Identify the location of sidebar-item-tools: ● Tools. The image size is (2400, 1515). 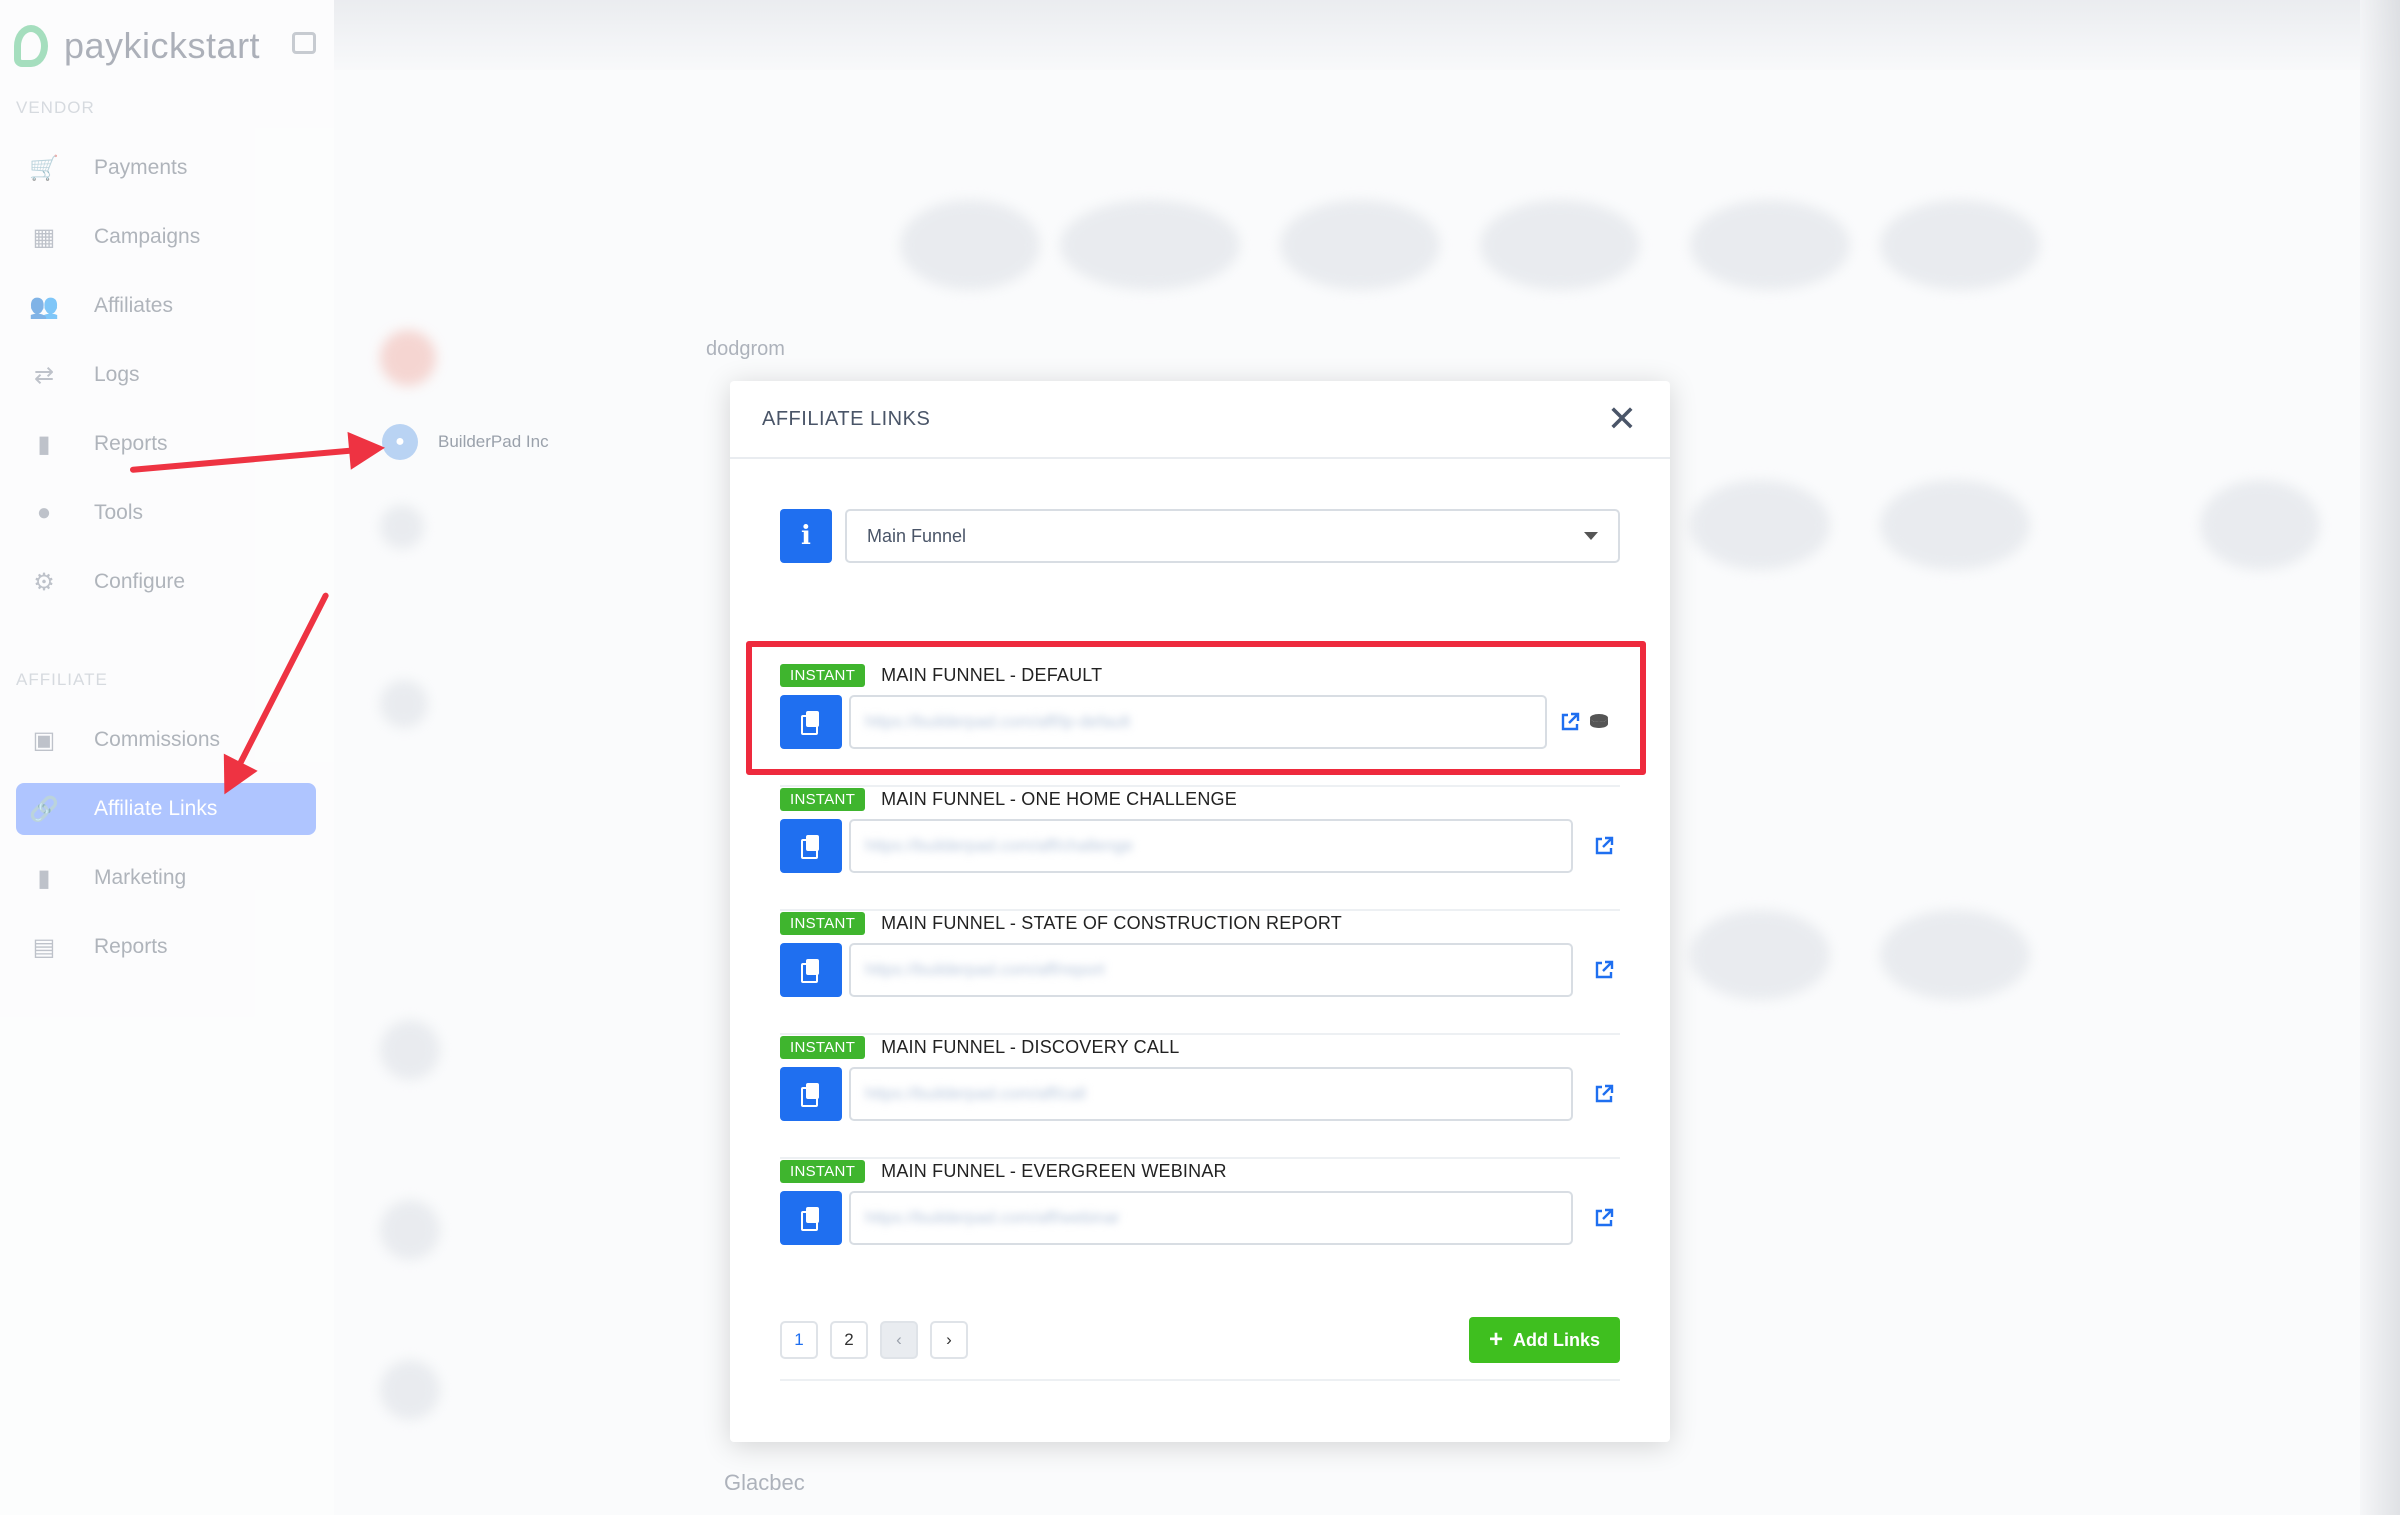
(166, 513).